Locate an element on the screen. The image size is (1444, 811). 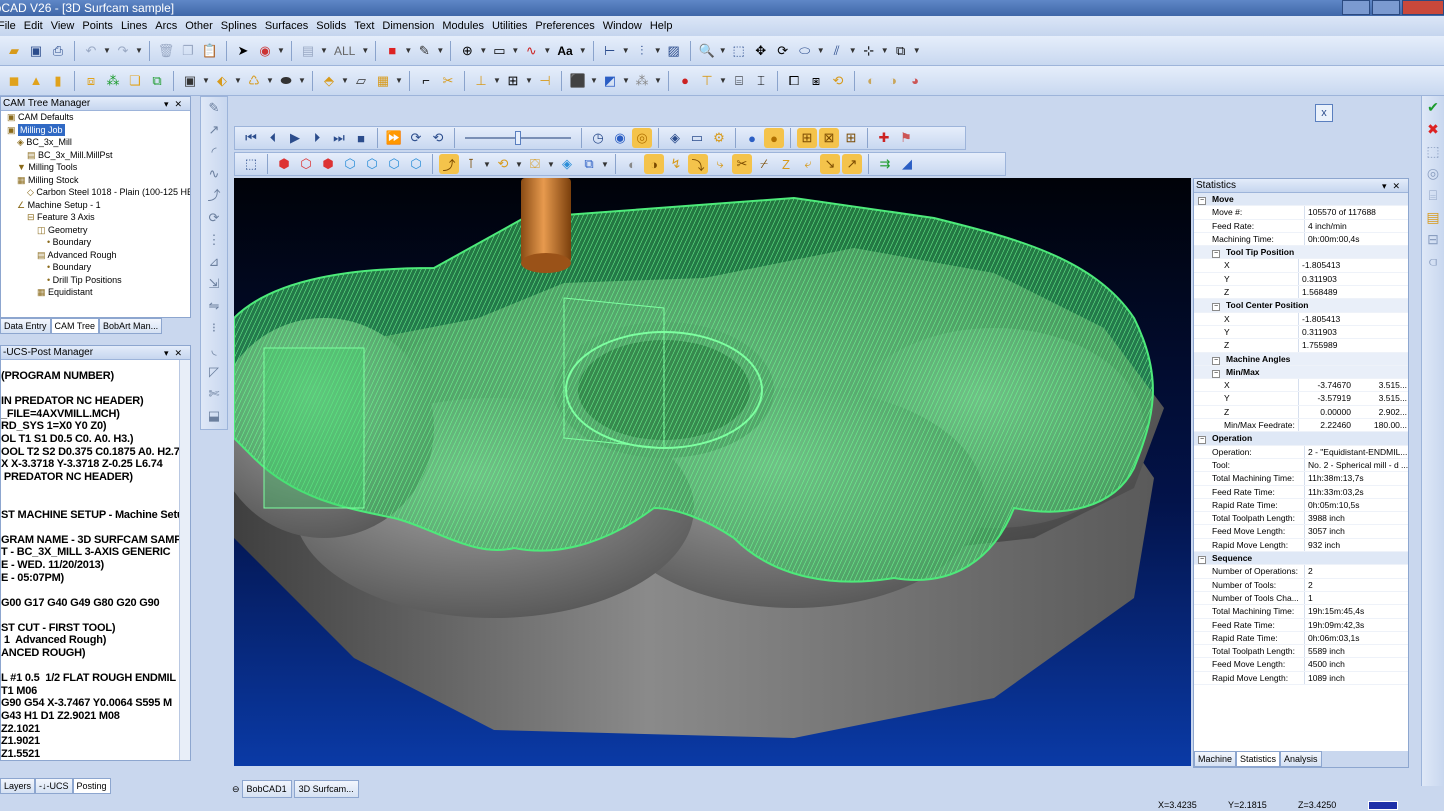
save-icon: ▣ is located at coordinates (36, 51).